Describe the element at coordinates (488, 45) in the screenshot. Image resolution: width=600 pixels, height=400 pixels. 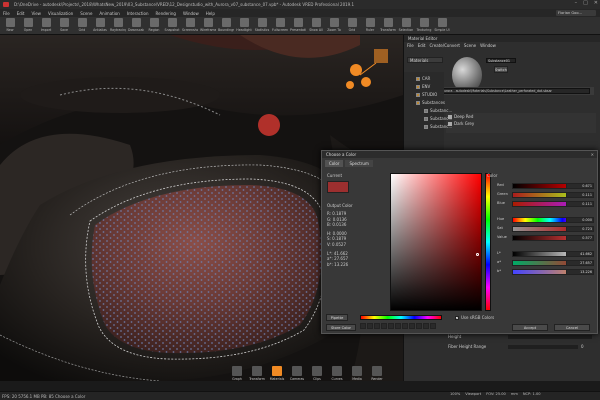
I see `me-menu-window: Window` at that location.